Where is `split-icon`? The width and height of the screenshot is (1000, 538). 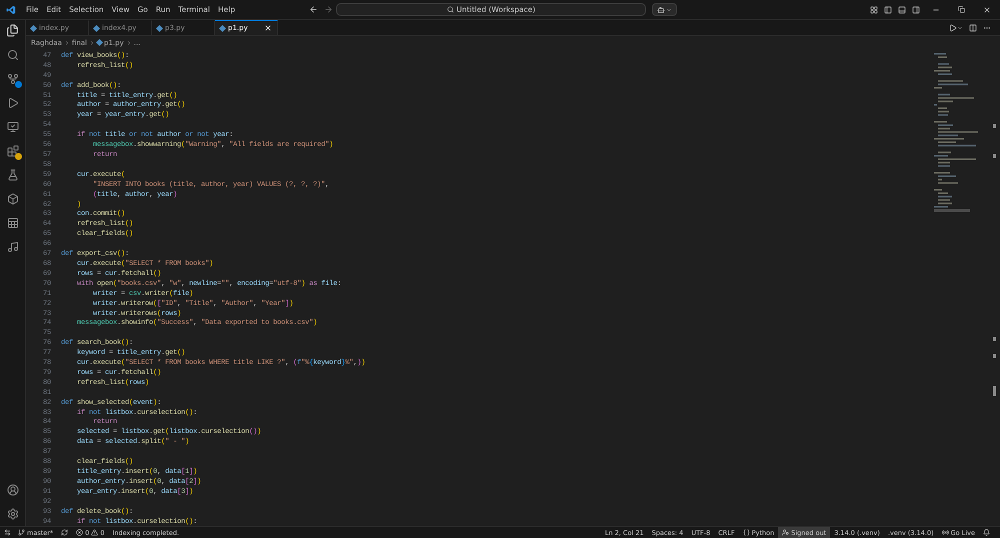 split-icon is located at coordinates (973, 28).